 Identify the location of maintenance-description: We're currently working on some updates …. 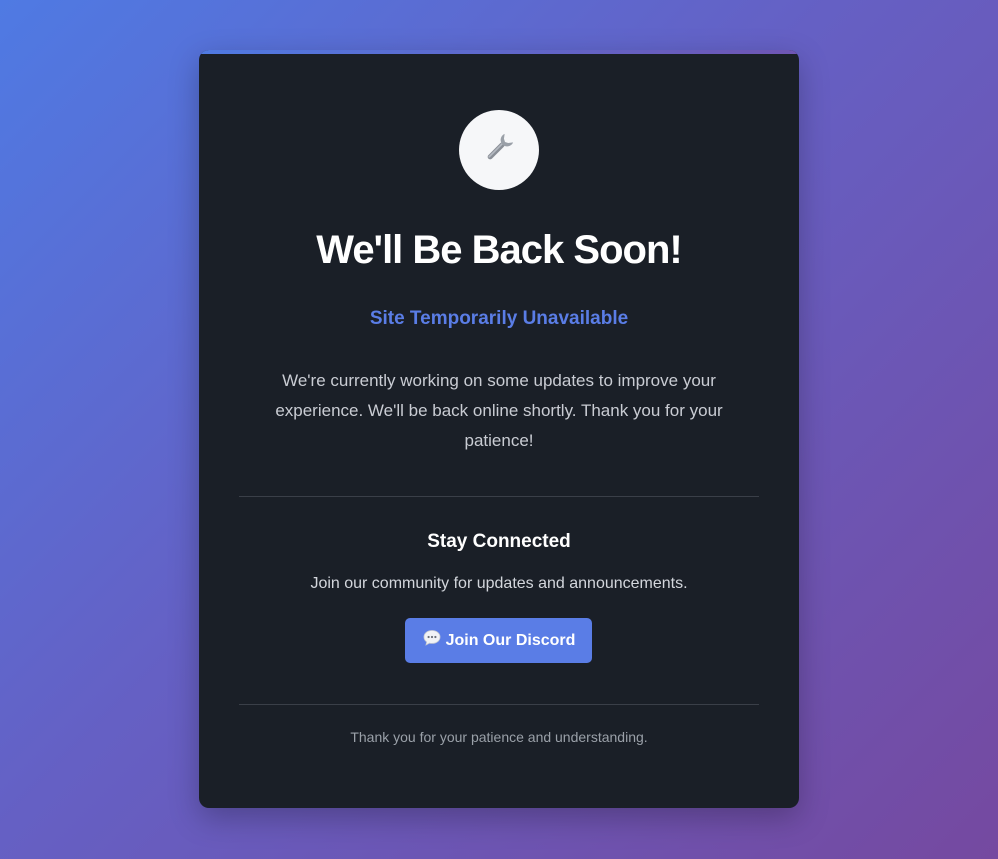
(499, 410).